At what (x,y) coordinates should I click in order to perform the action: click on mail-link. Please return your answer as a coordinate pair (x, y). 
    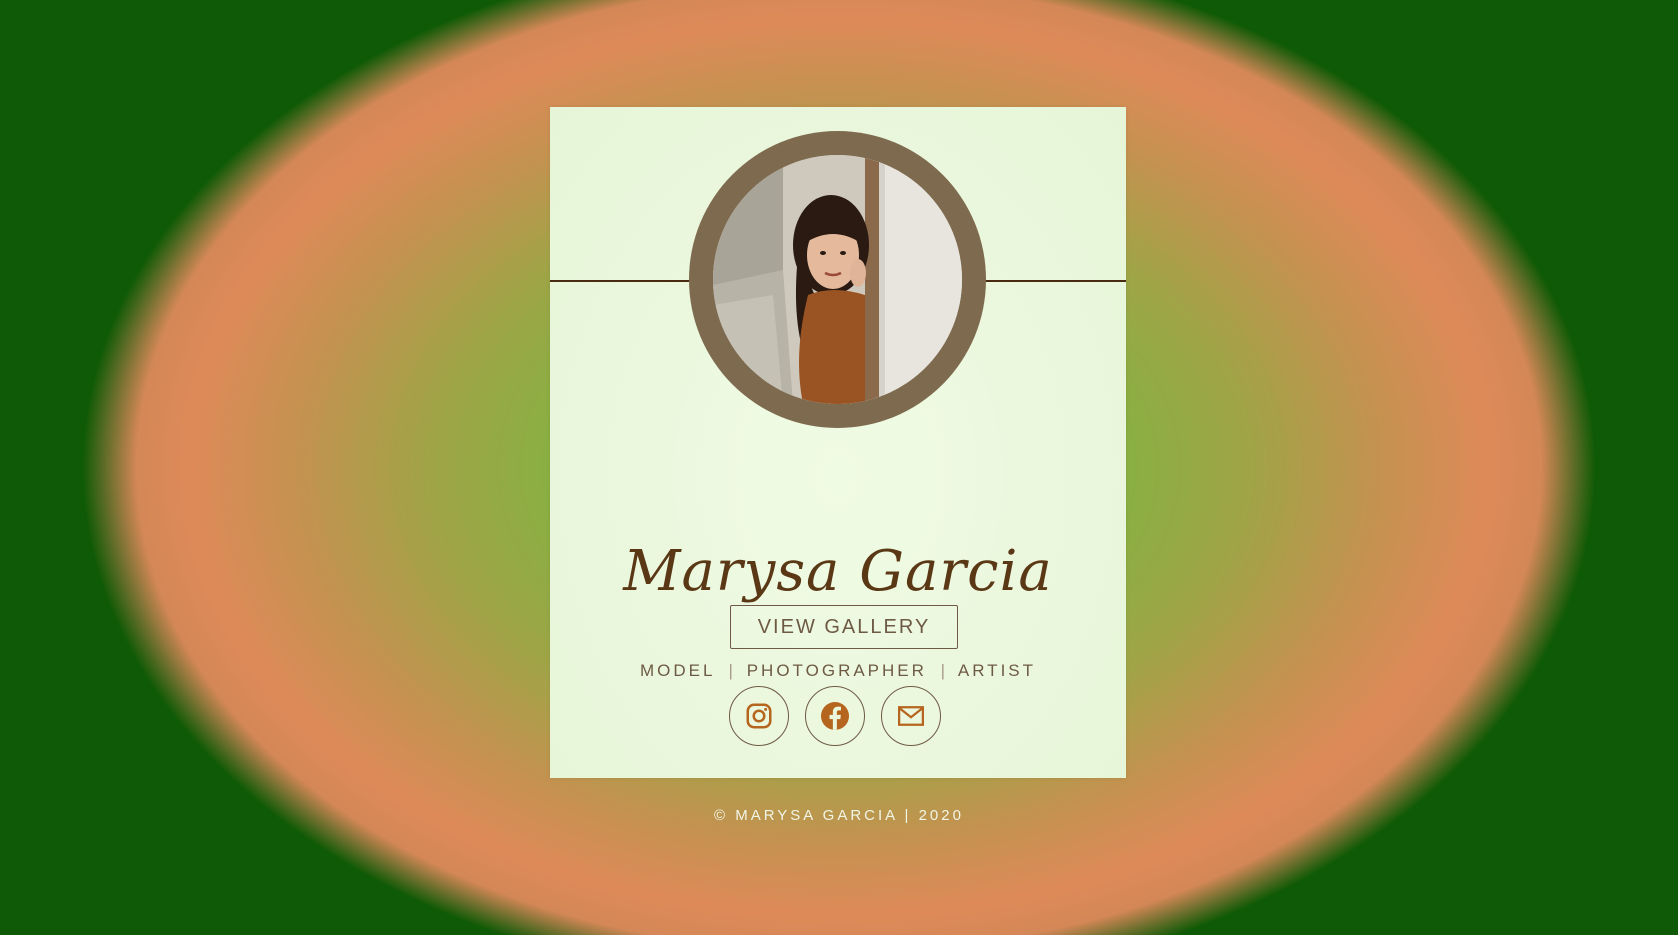
    Looking at the image, I should click on (911, 716).